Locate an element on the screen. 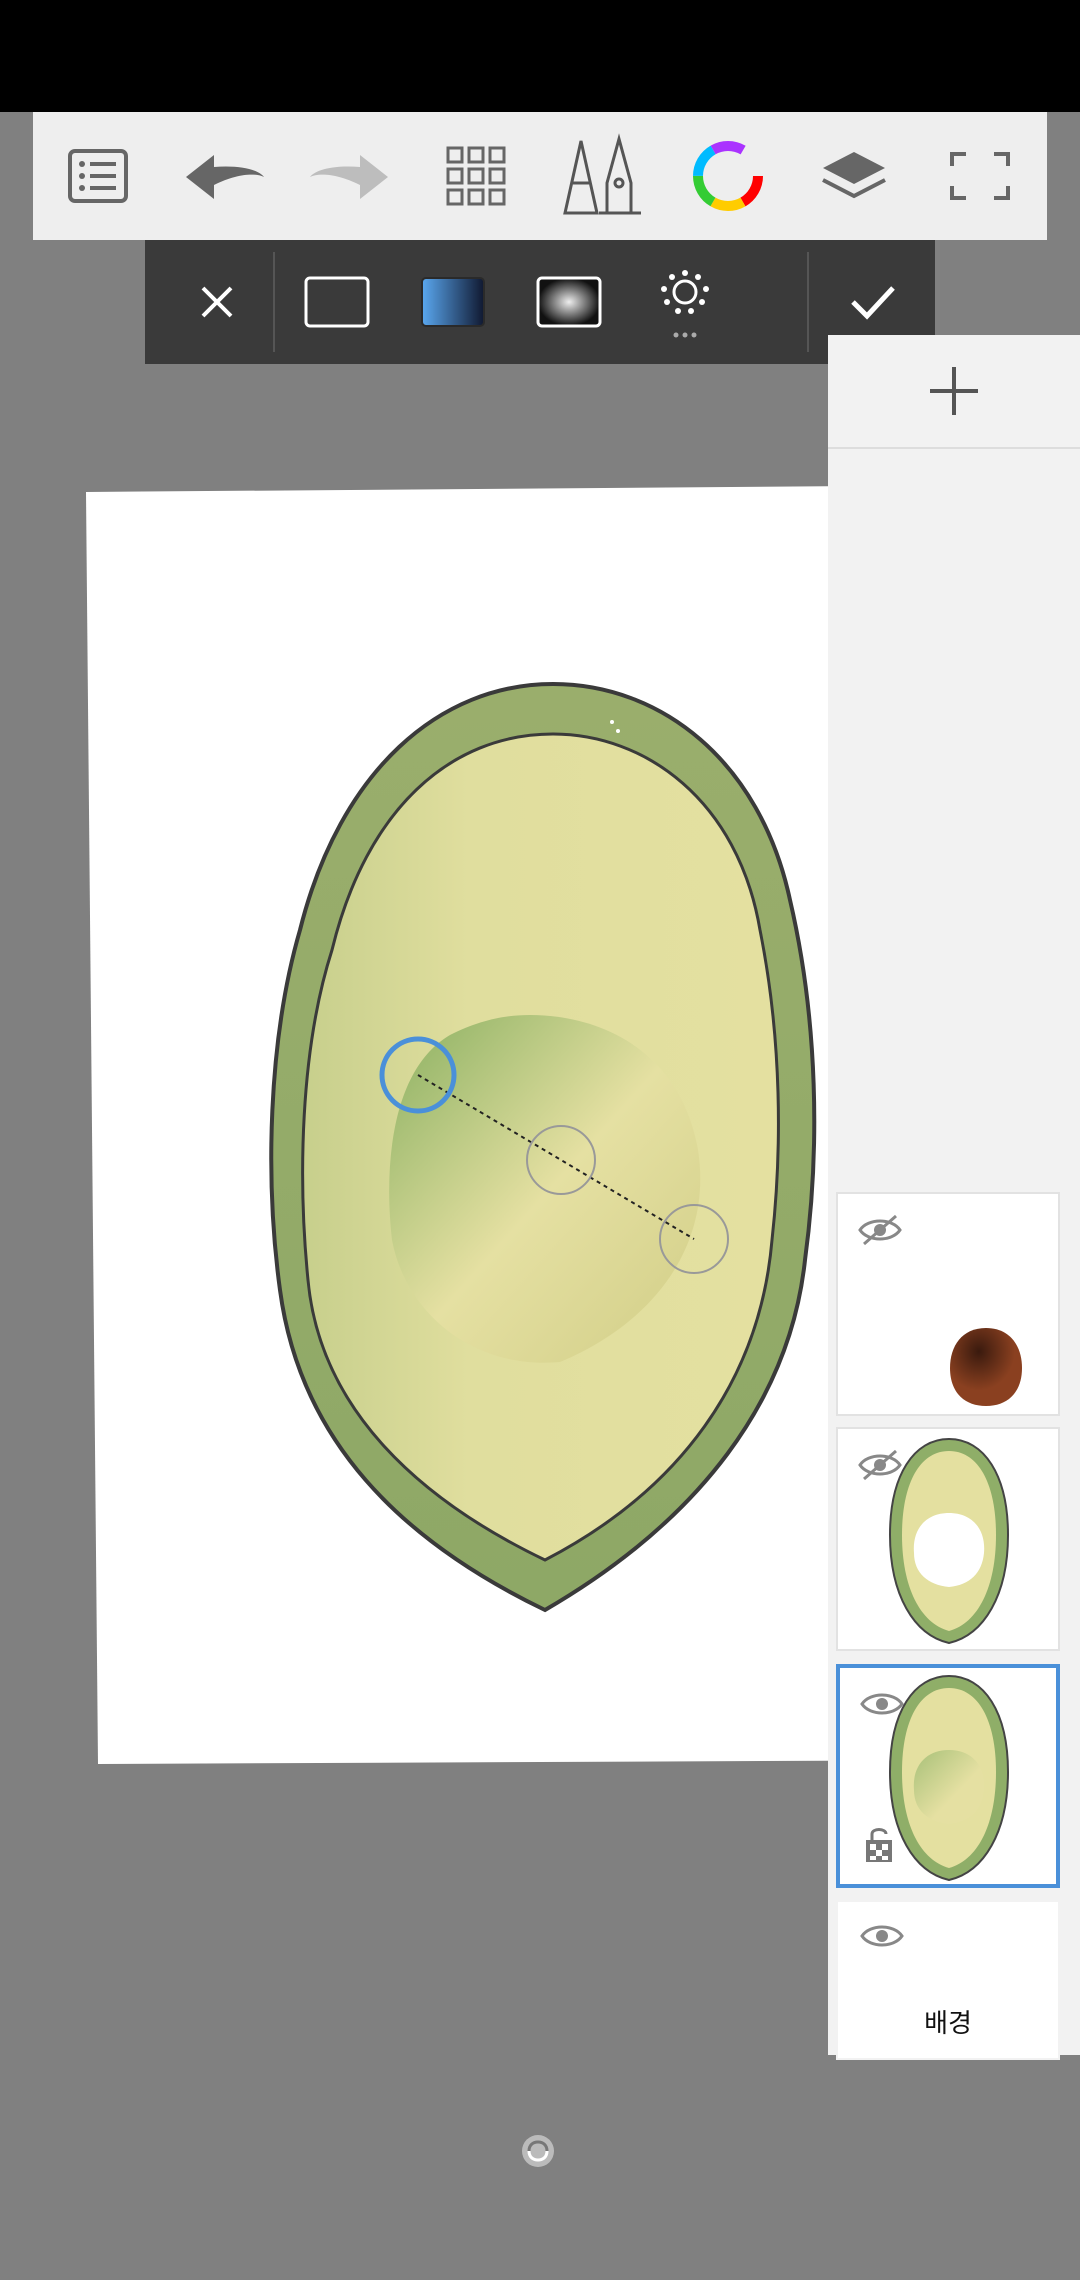 Image resolution: width=1080 pixels, height=2280 pixels. eye-icon is located at coordinates (882, 1936).